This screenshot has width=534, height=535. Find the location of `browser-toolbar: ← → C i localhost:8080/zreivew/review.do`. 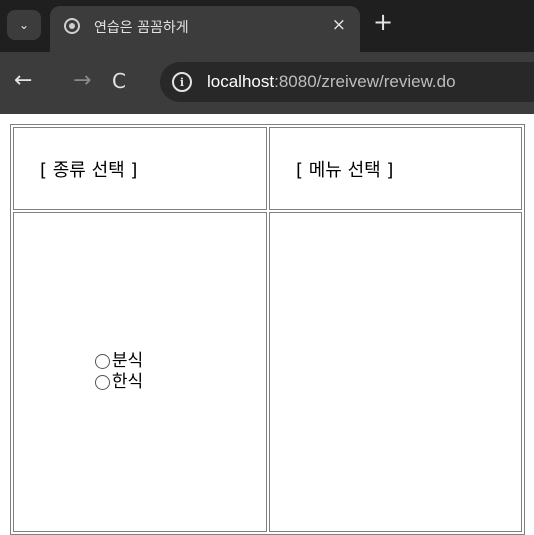

browser-toolbar: ← → C i localhost:8080/zreivew/review.do is located at coordinates (267, 83).